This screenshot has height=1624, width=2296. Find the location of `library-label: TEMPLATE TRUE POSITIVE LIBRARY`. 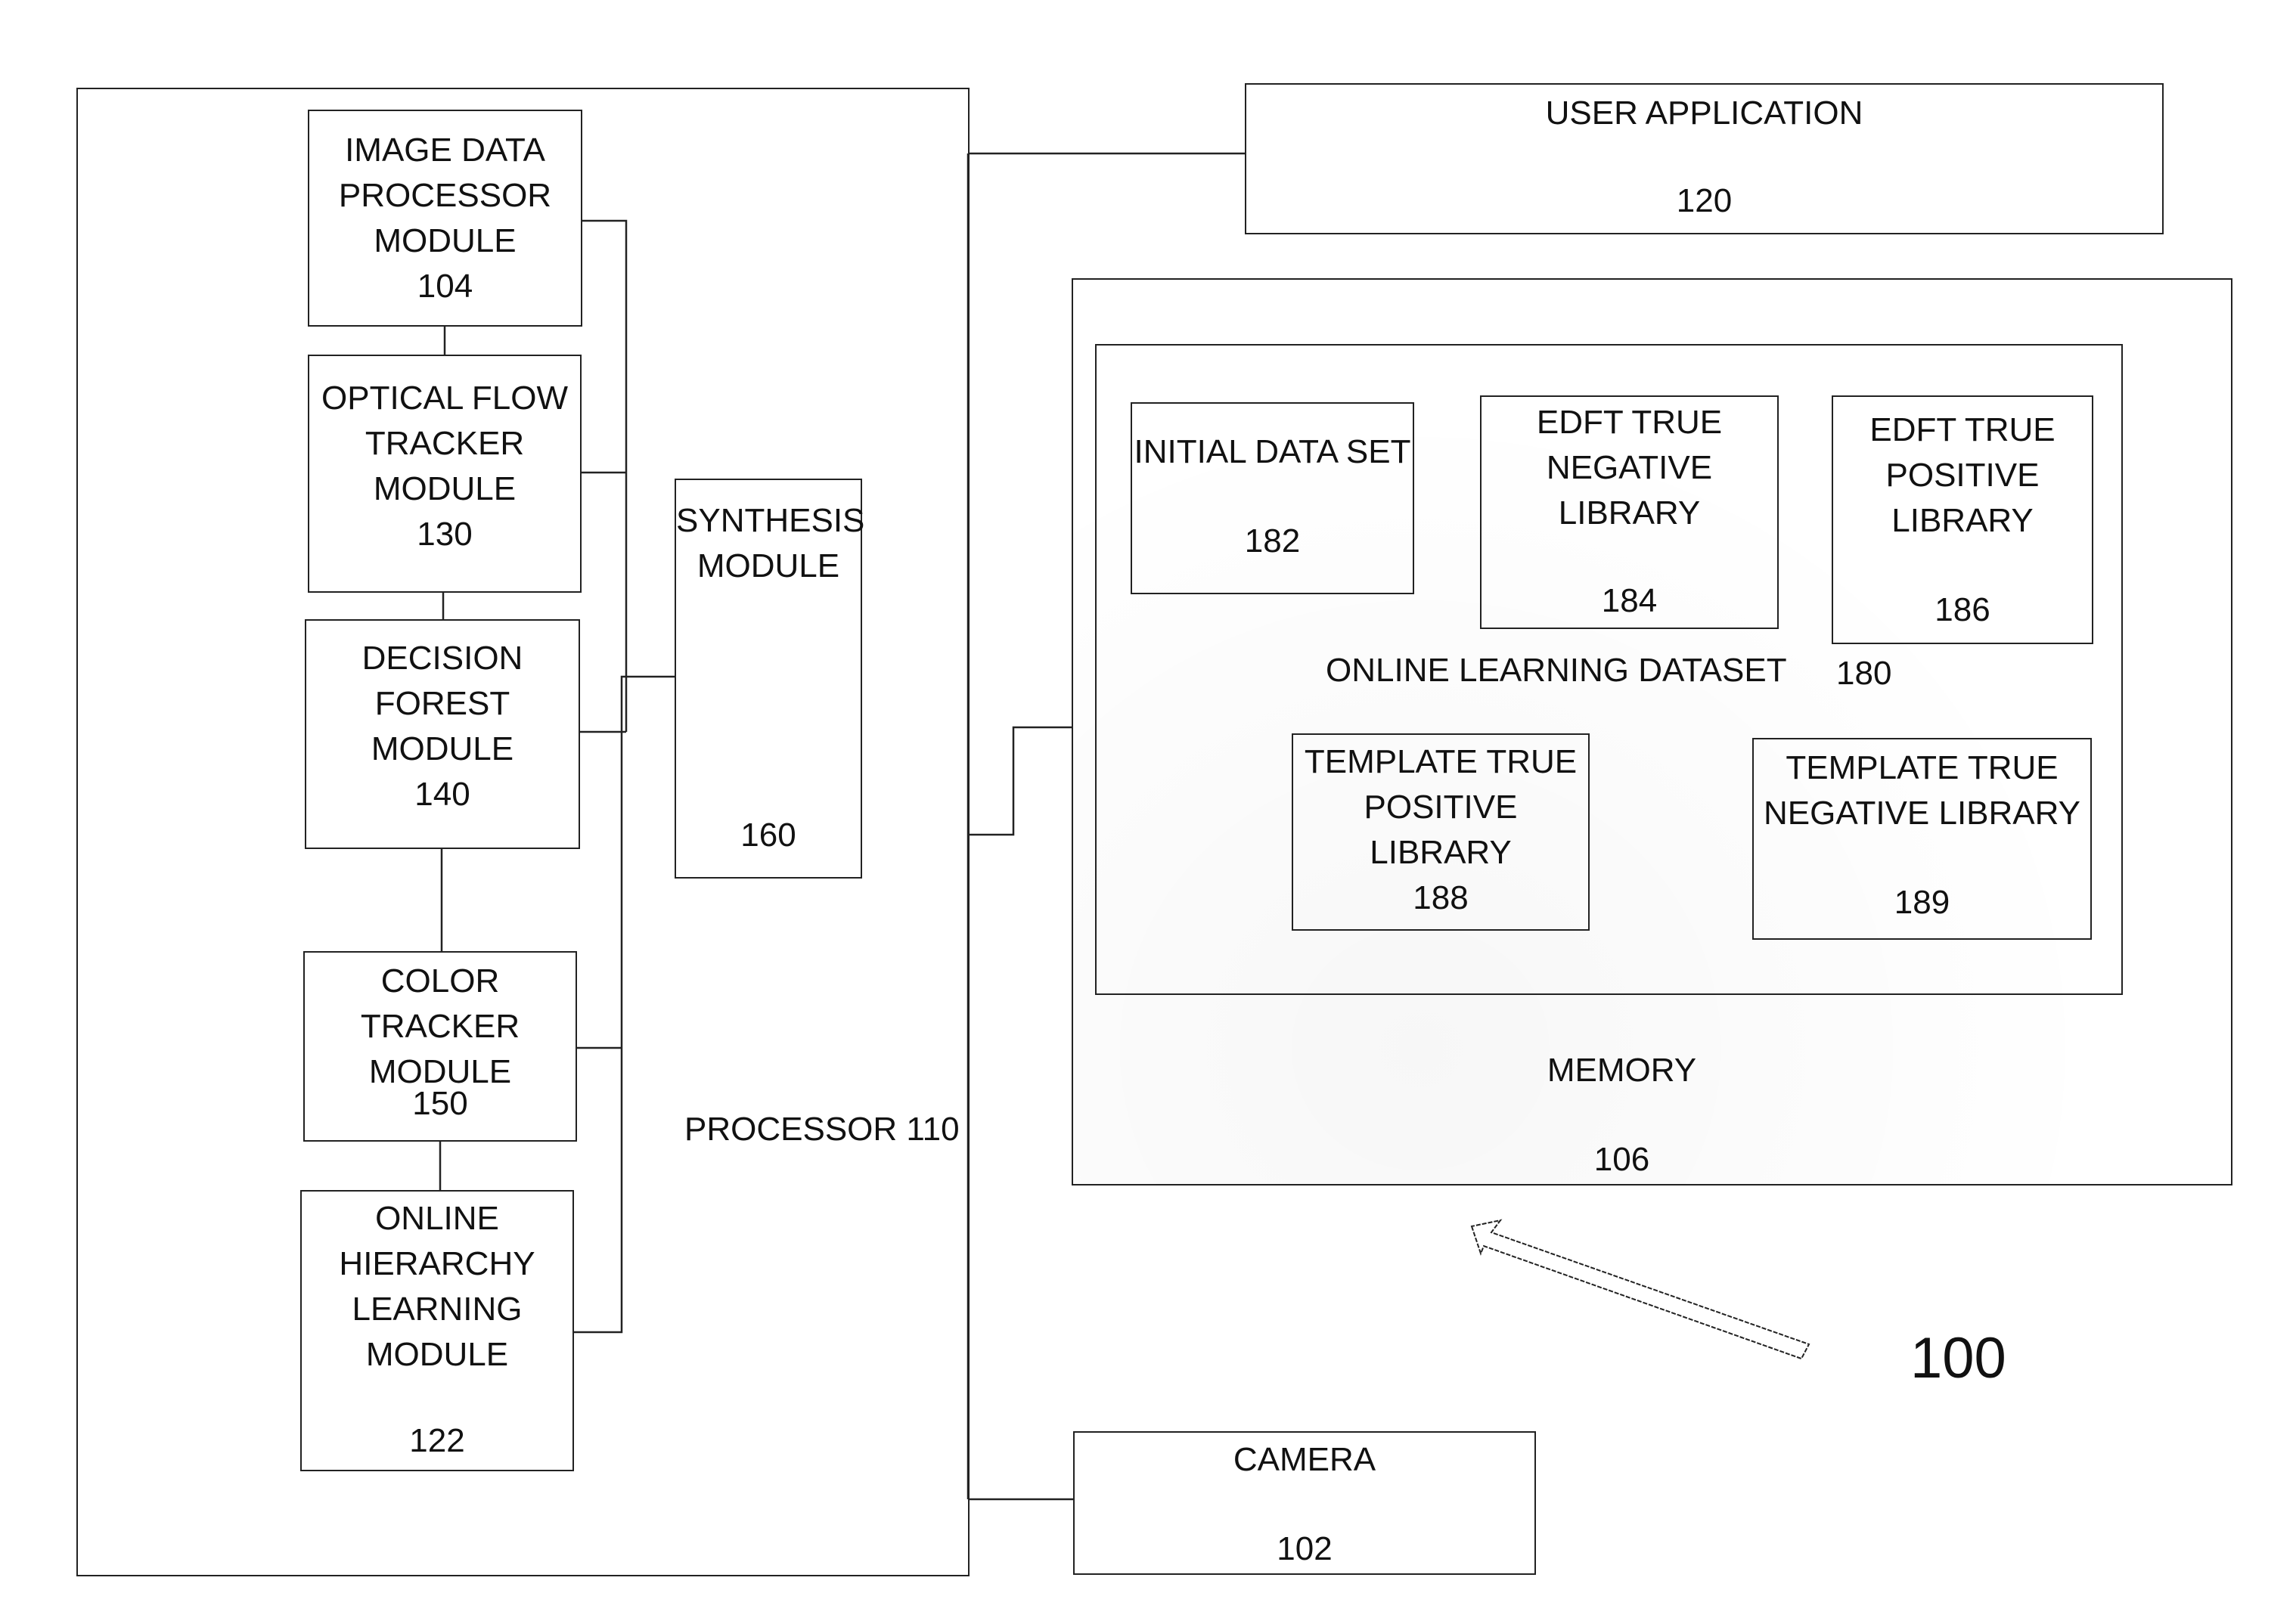

library-label: TEMPLATE TRUE POSITIVE LIBRARY is located at coordinates (1441, 807).